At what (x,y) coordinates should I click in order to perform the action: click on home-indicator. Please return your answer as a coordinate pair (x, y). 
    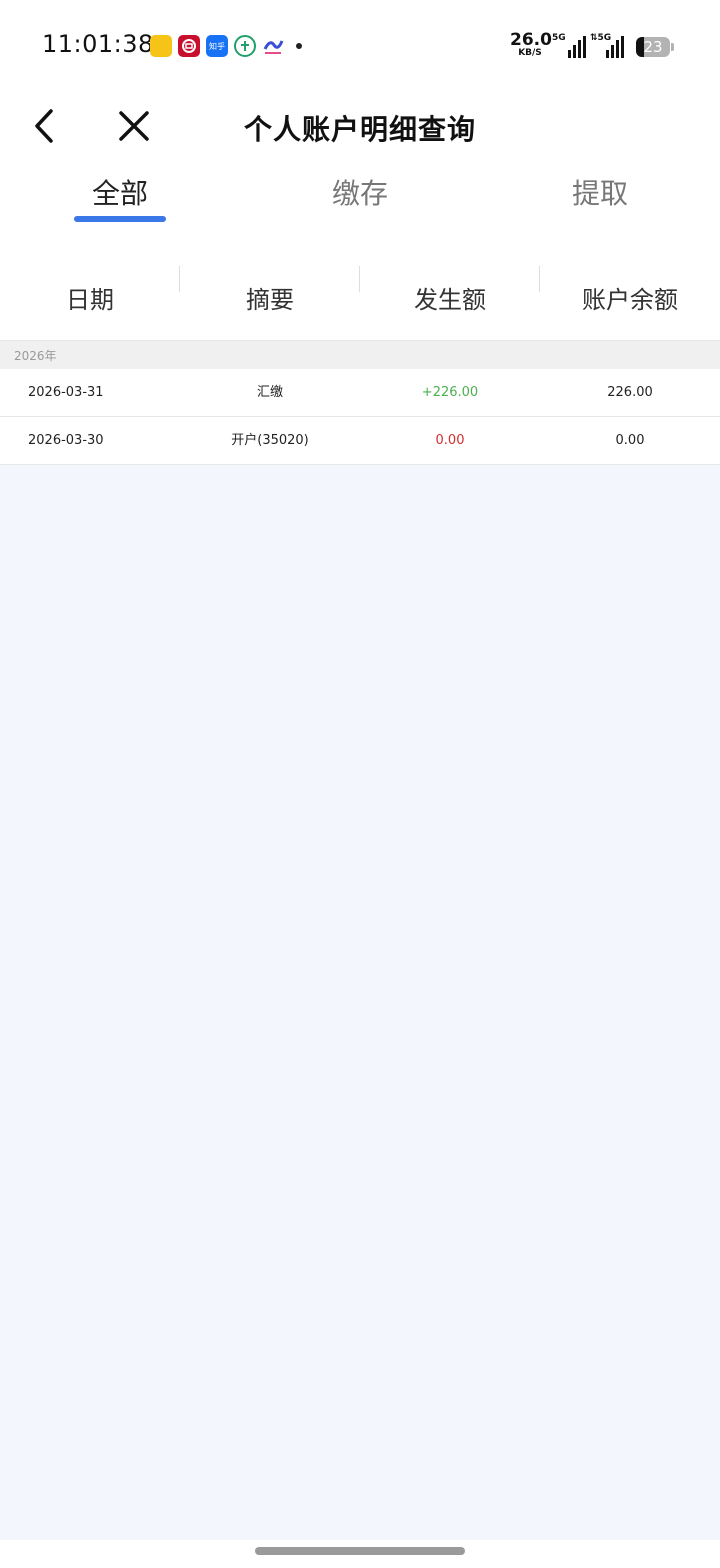
    Looking at the image, I should click on (360, 1551).